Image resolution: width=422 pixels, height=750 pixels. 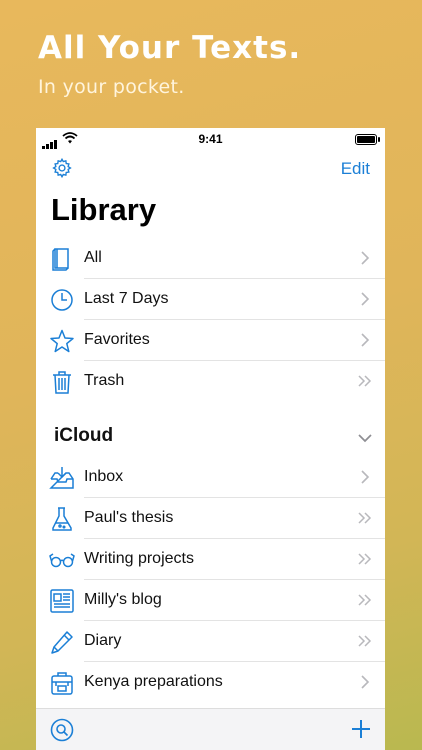 I want to click on item-label: Favorites, so click(x=117, y=339).